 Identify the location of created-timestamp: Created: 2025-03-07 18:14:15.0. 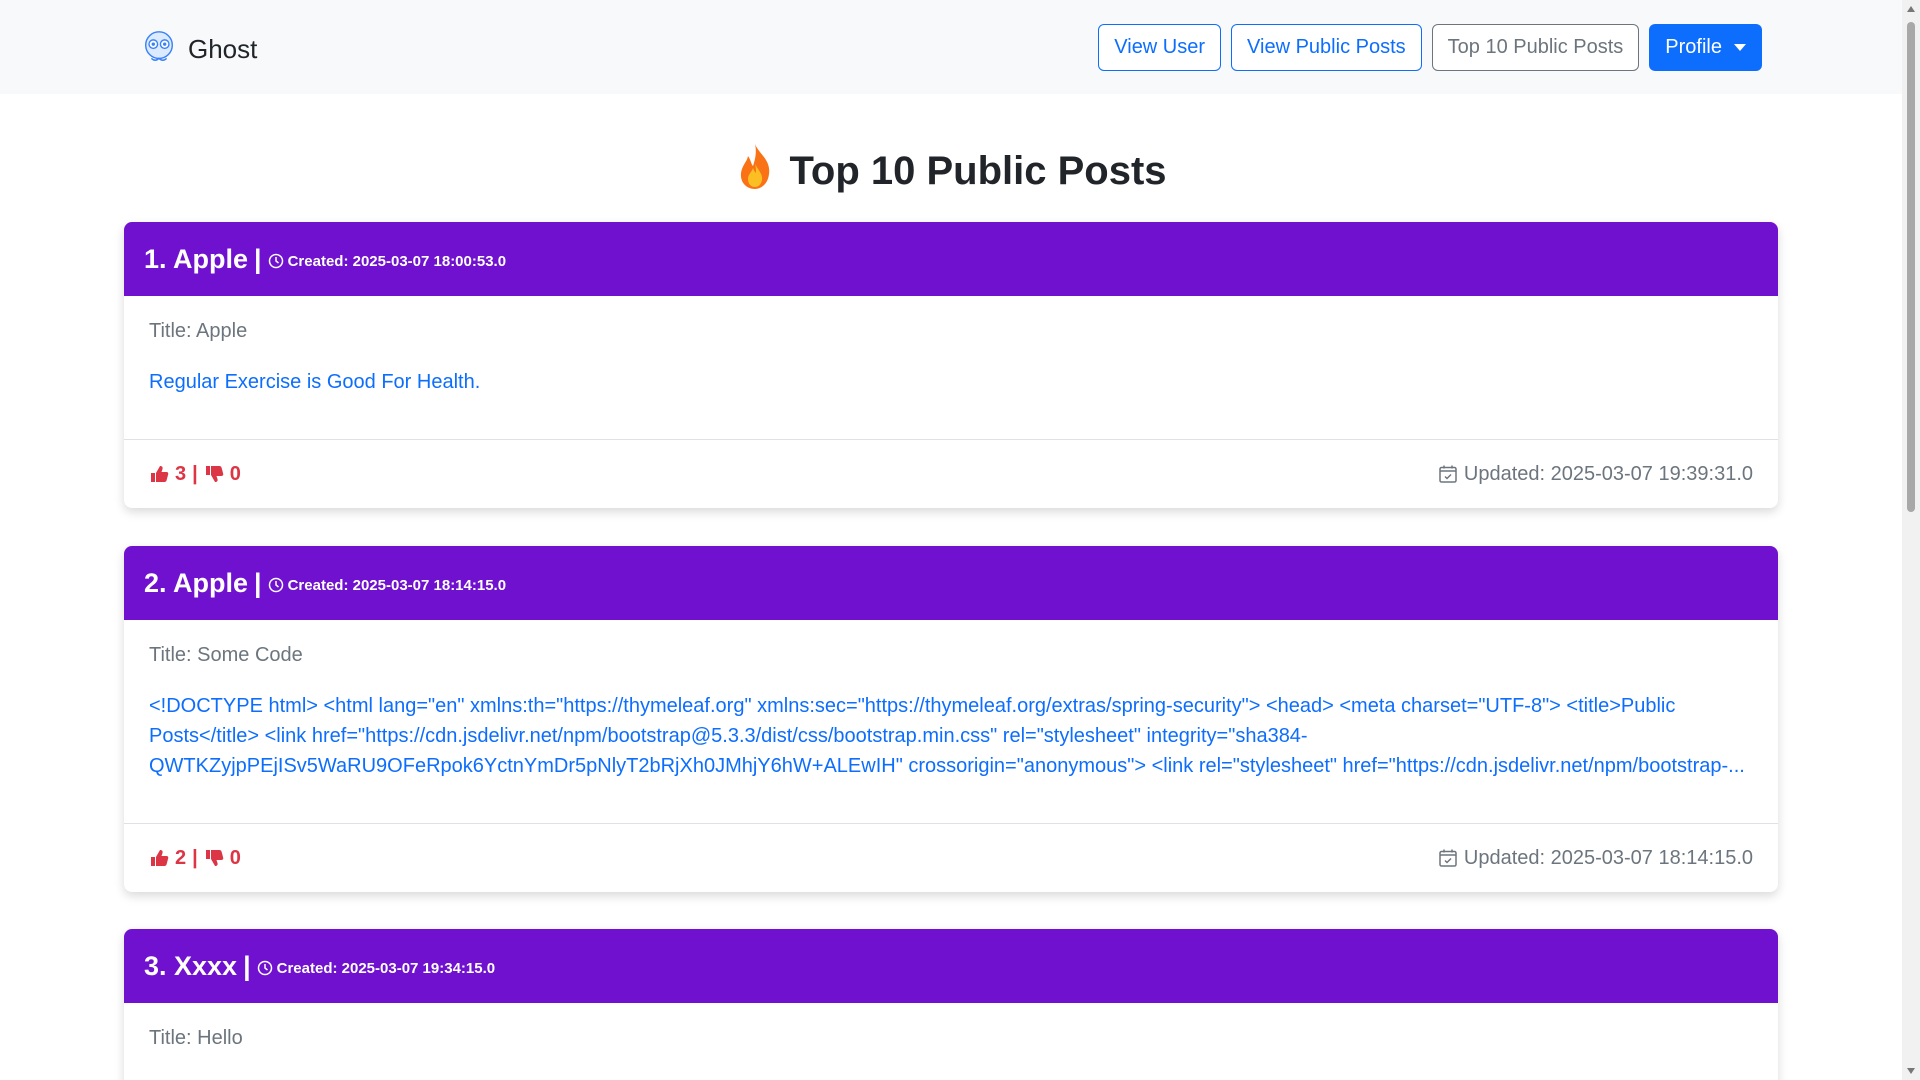
(387, 585).